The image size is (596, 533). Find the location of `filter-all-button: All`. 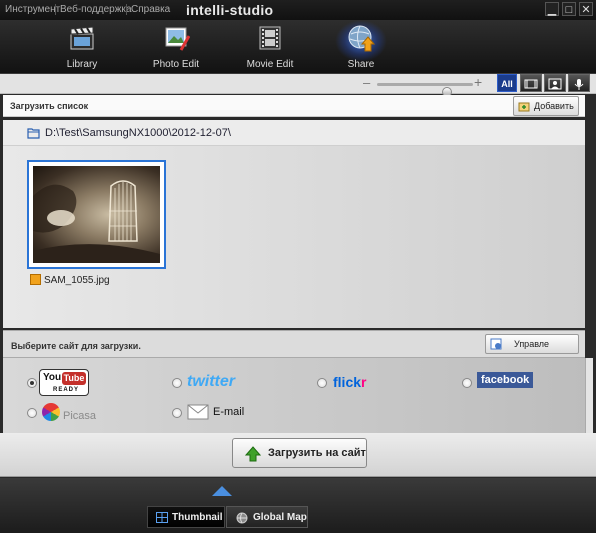

filter-all-button: All is located at coordinates (507, 83).